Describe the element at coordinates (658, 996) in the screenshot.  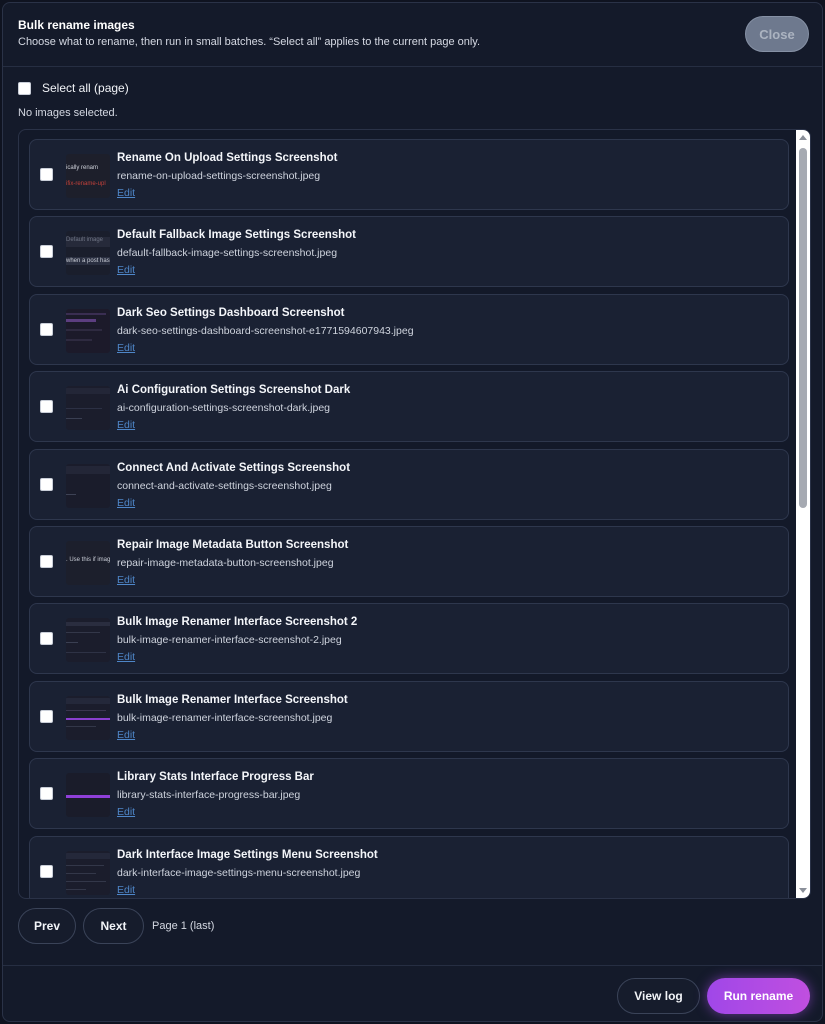
I see `view-log-button: View log` at that location.